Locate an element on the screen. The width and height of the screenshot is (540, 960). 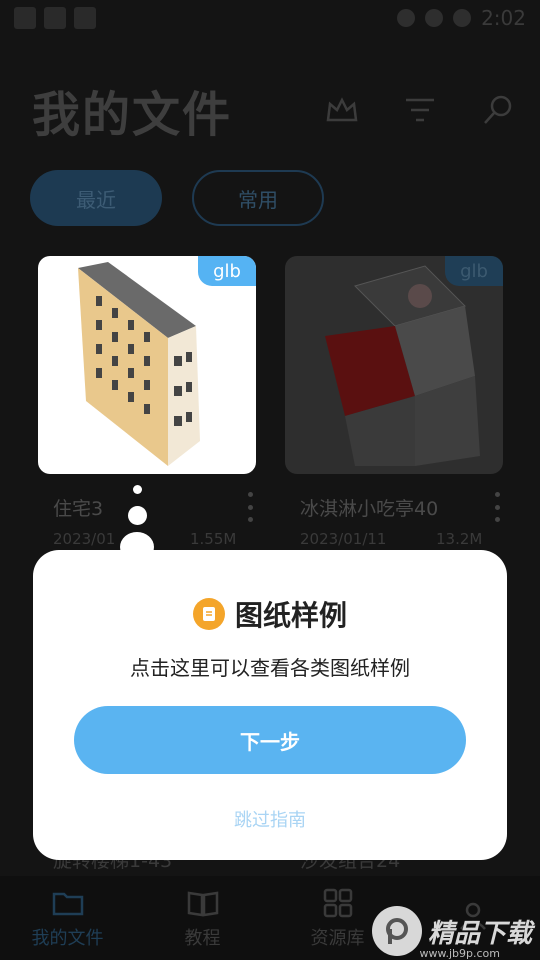
nav-label: 教程 is located at coordinates (202, 938).